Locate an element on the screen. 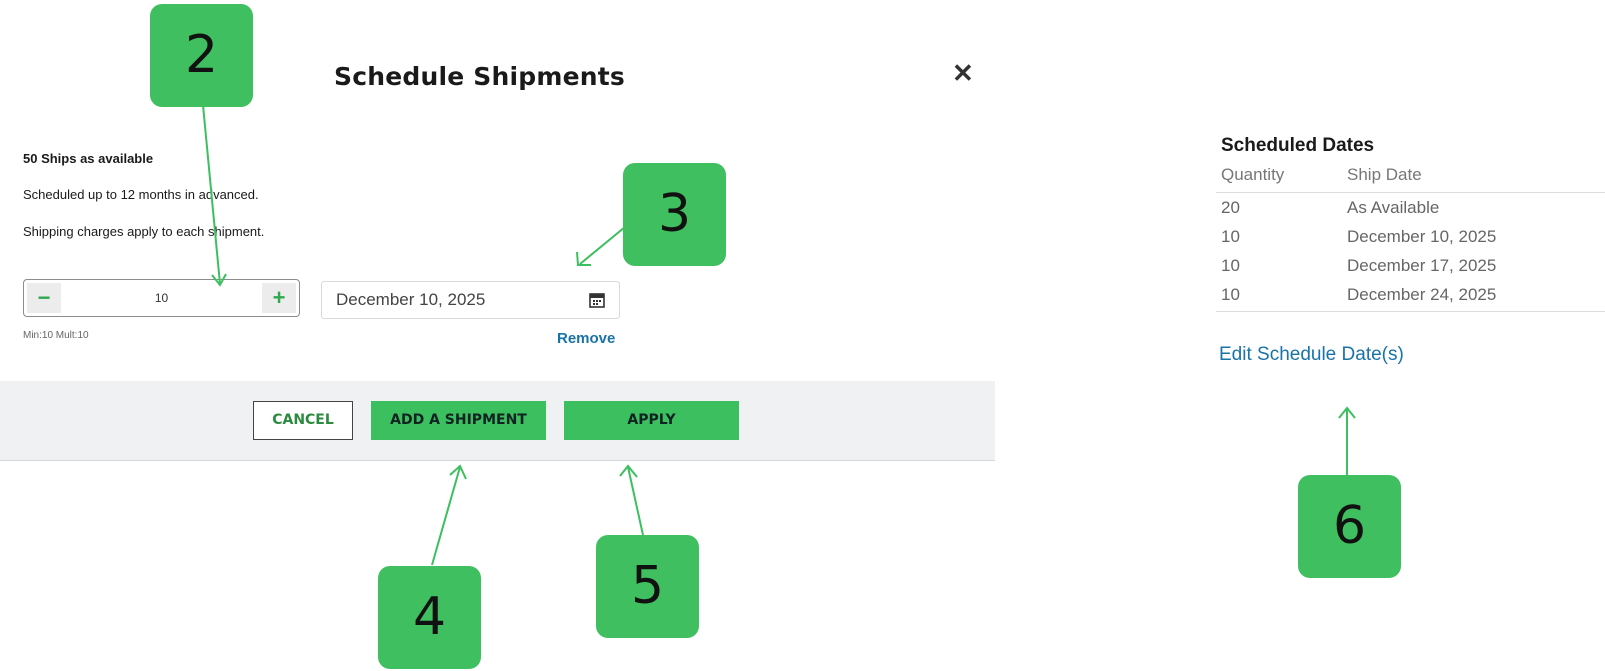  callout-3: 3 is located at coordinates (674, 214).